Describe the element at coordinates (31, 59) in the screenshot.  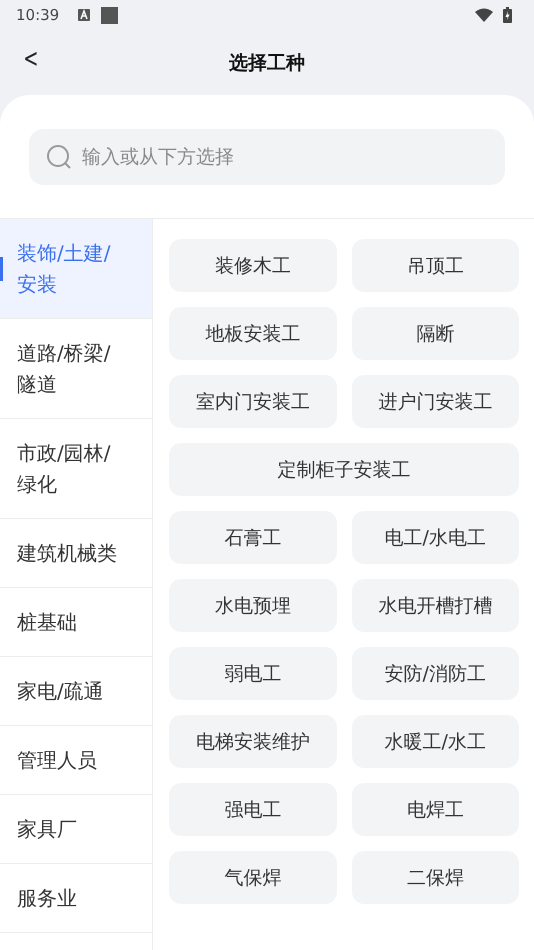
I see `back-button: <` at that location.